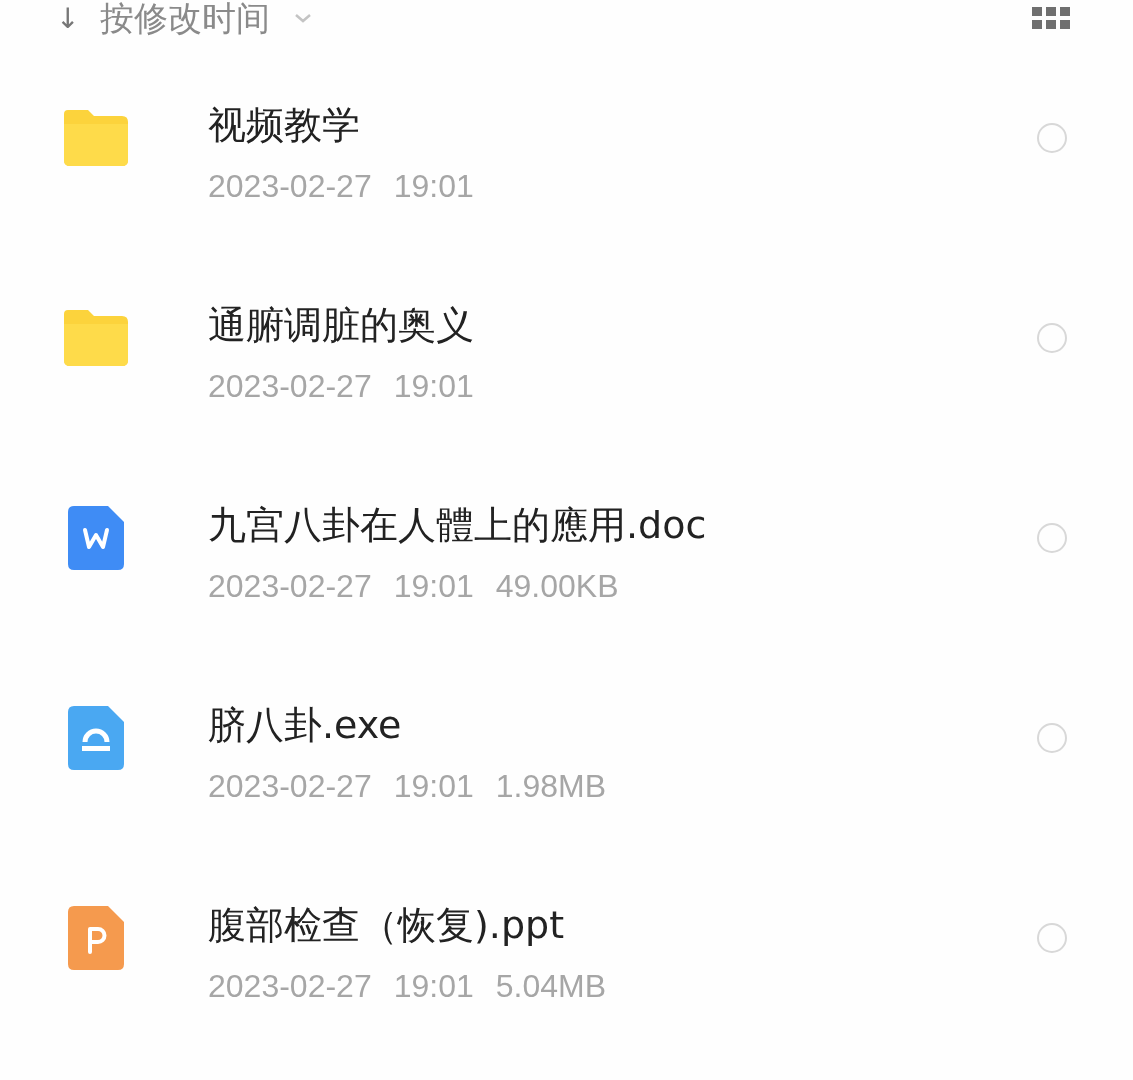  Describe the element at coordinates (71, 18) in the screenshot. I see `sort-arrow-icon: ↓` at that location.